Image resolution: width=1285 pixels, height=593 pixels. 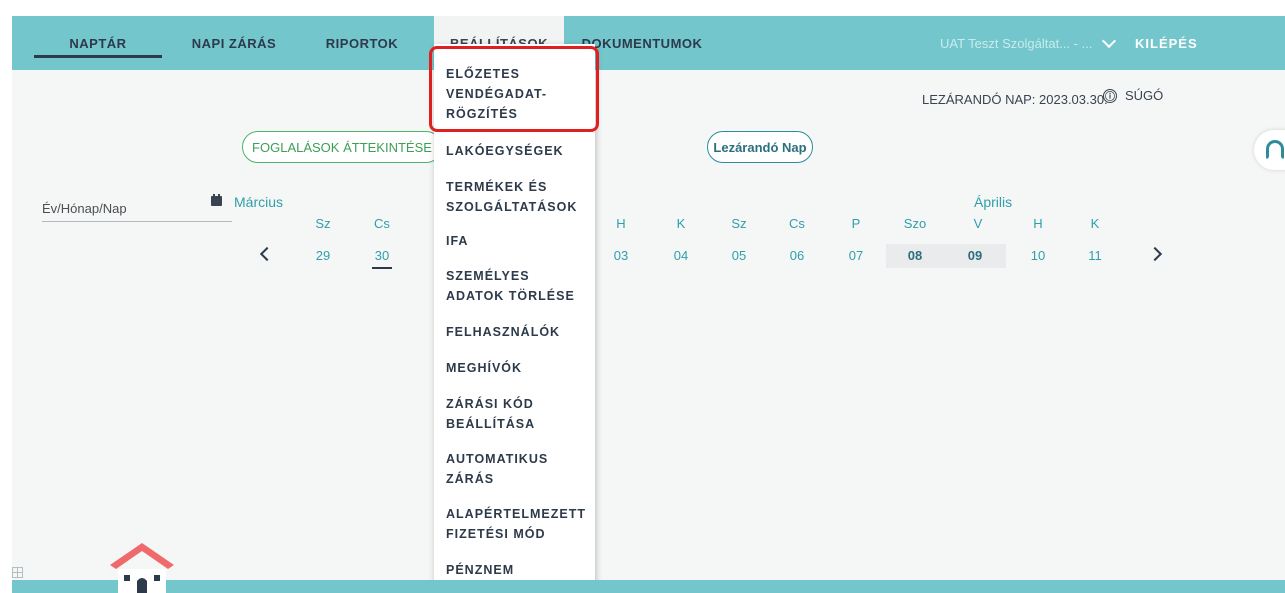 I want to click on day-cell-weekend: 08, so click(x=915, y=256).